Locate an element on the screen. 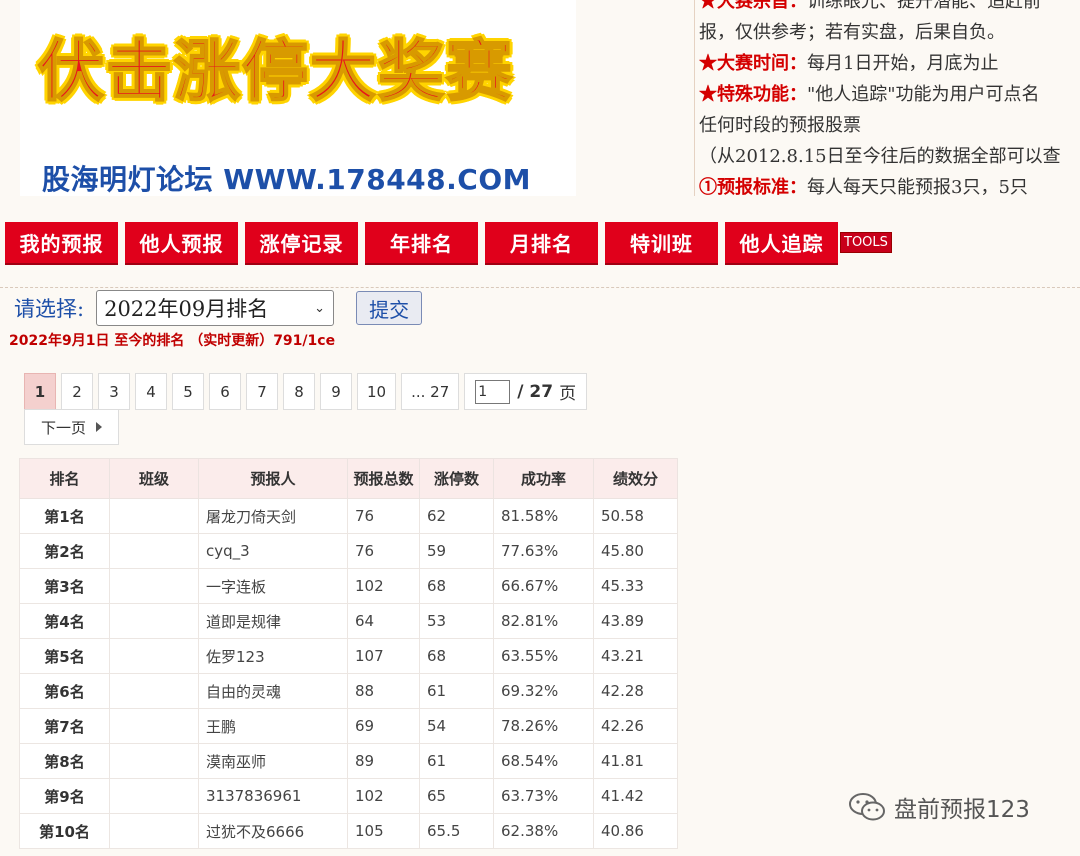 This screenshot has width=1080, height=856. rules-line: ★特殊功能："他人追踪"功能为用户可点名 is located at coordinates (880, 94).